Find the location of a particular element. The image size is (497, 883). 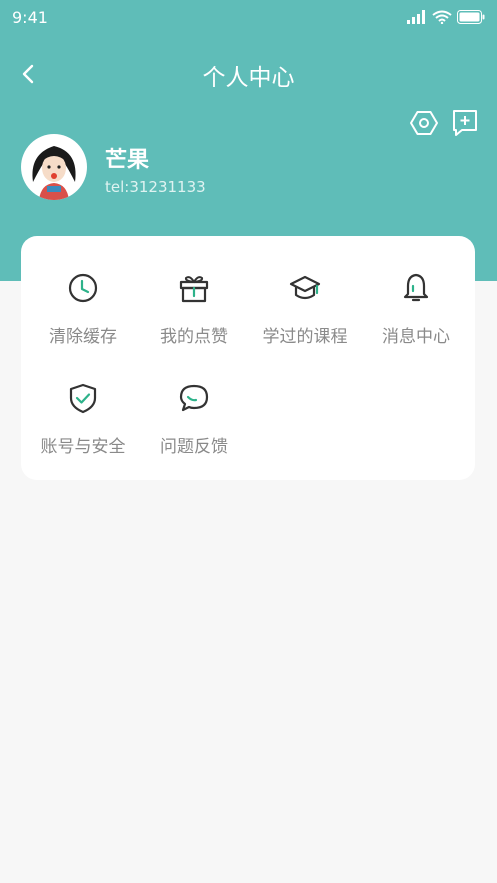

chat-bubble-icon is located at coordinates (194, 398).